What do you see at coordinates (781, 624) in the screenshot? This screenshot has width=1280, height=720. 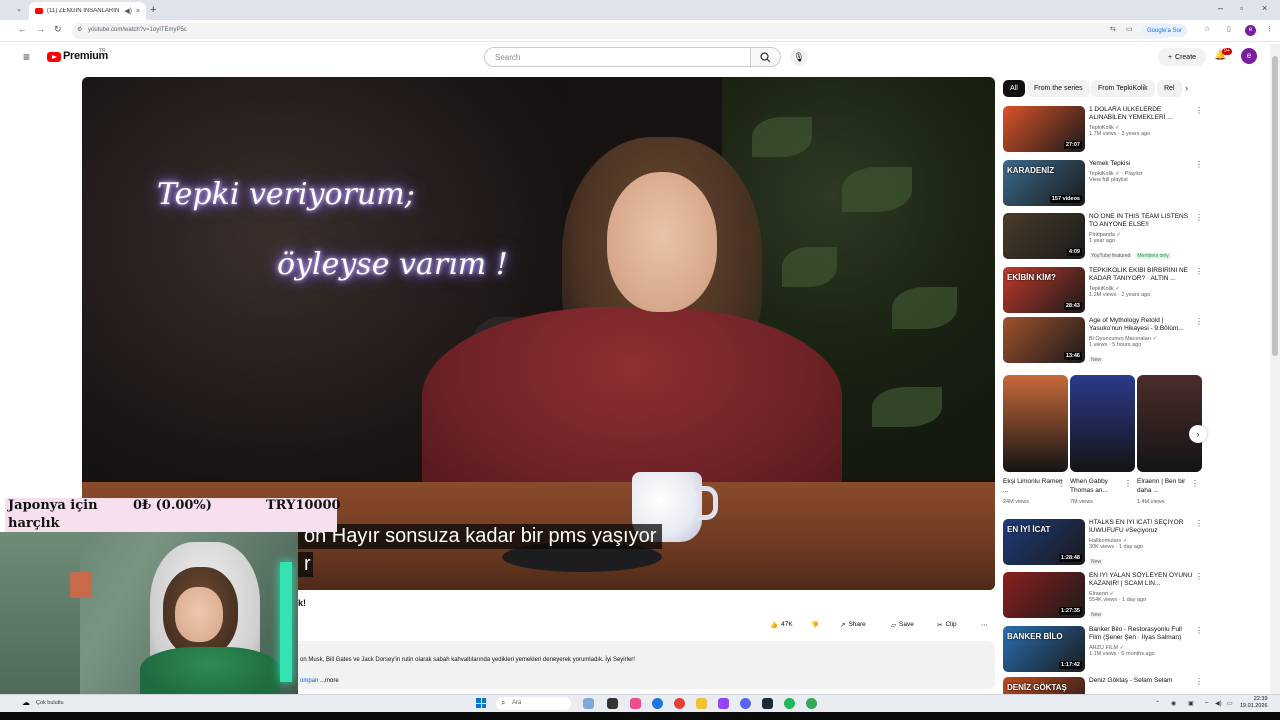 I see `like-button: 👍 47K` at bounding box center [781, 624].